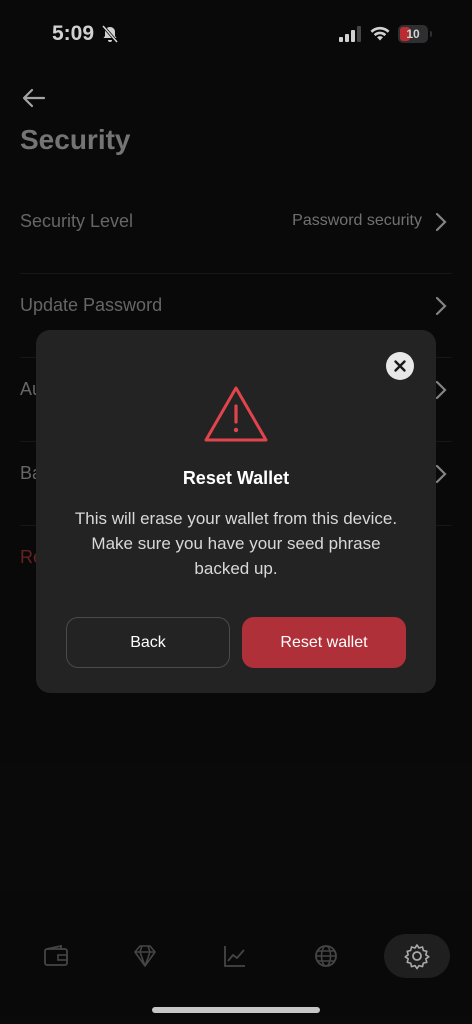 The image size is (472, 1024). What do you see at coordinates (236, 478) in the screenshot?
I see `modal-title: Reset Wallet` at bounding box center [236, 478].